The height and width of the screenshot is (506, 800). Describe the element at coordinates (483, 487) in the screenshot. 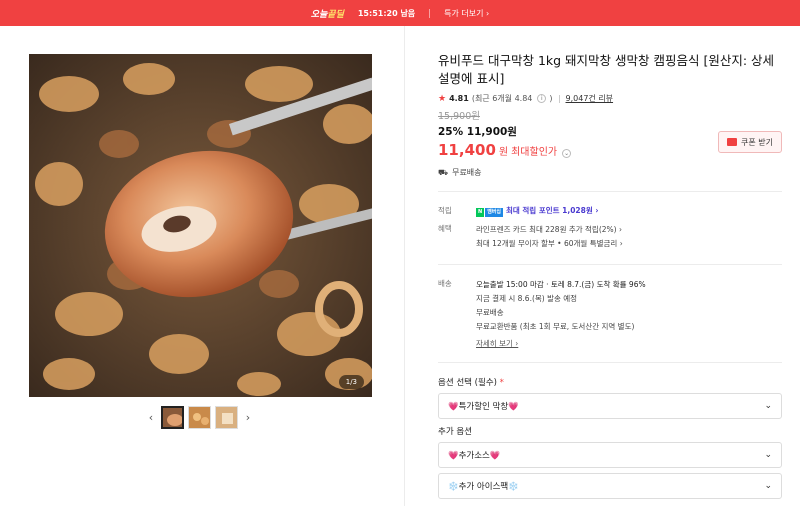

I see `extra-option-icepack-value: ❄️추가 아이스팩❄️` at that location.